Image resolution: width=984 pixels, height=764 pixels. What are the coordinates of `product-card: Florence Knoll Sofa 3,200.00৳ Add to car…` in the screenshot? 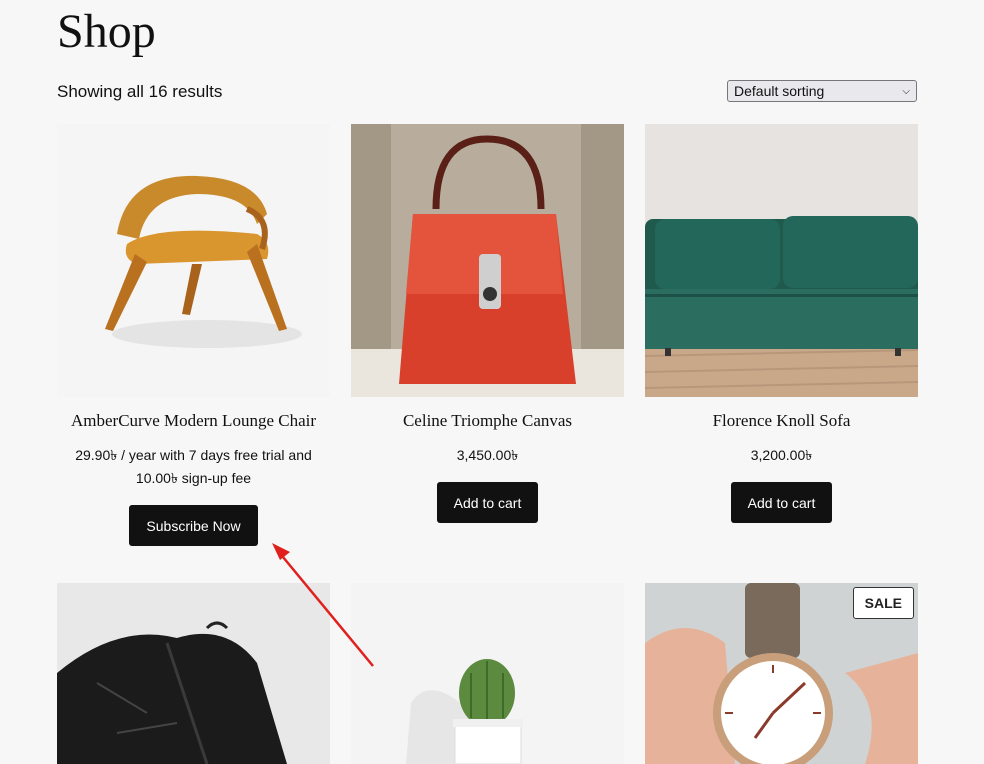 It's located at (781, 329).